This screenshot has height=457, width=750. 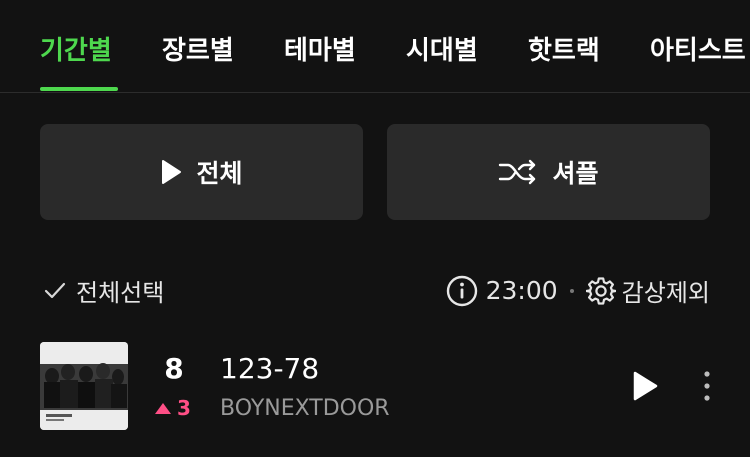 What do you see at coordinates (600, 290) in the screenshot?
I see `gear-icon` at bounding box center [600, 290].